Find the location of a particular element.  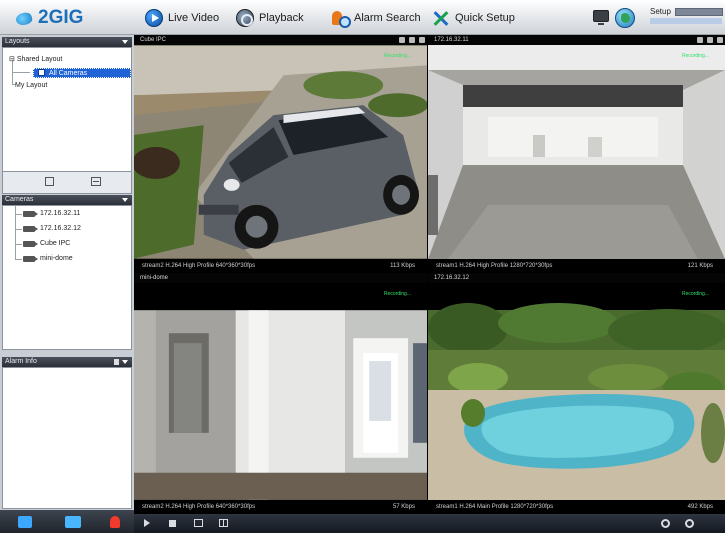

layout-icon is located at coordinates (41, 72).